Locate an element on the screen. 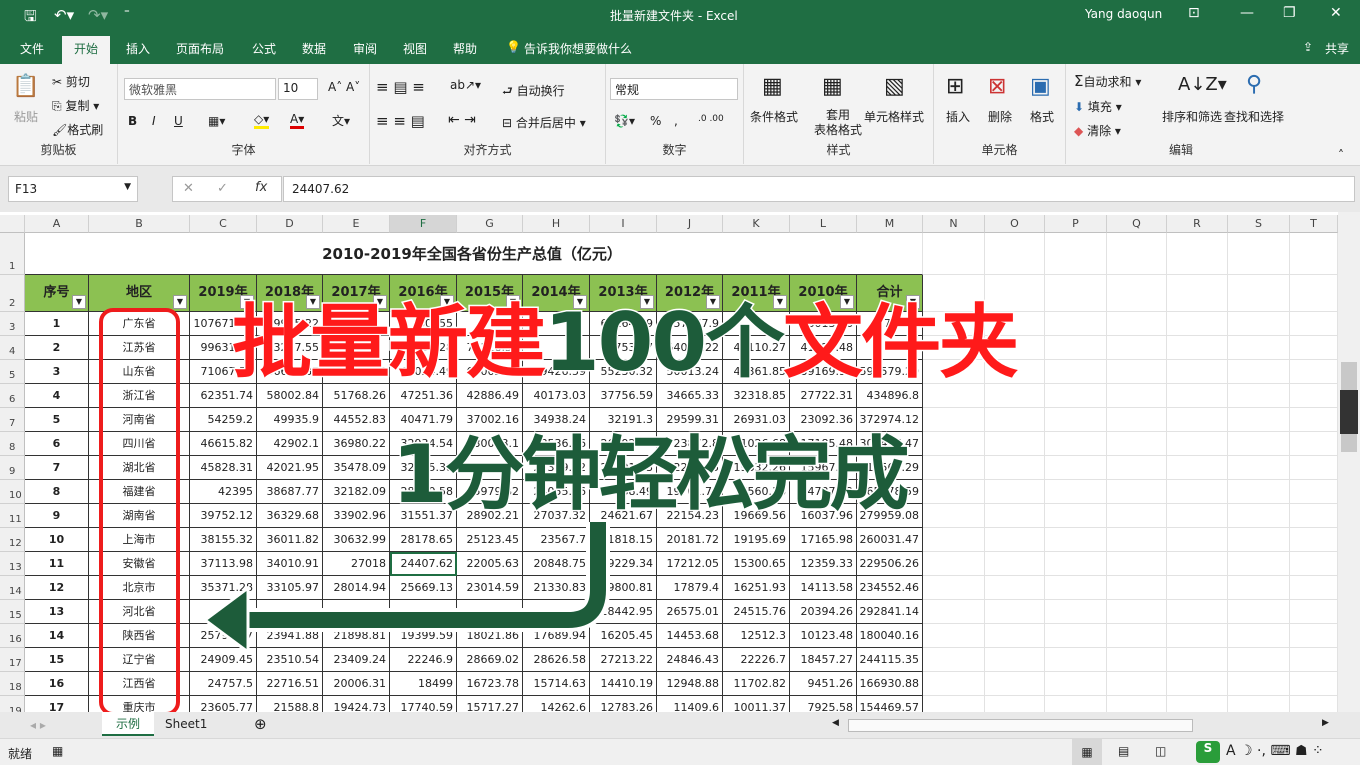 The width and height of the screenshot is (1360, 765). add-sheet-icon: ⊕ is located at coordinates (260, 724).